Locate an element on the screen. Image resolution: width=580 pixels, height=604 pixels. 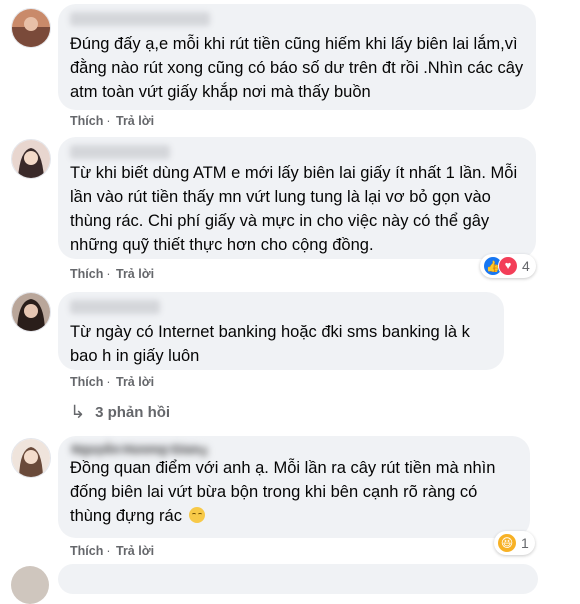
reaction-summary: 👍 ♥ 4 is located at coordinates (508, 266).